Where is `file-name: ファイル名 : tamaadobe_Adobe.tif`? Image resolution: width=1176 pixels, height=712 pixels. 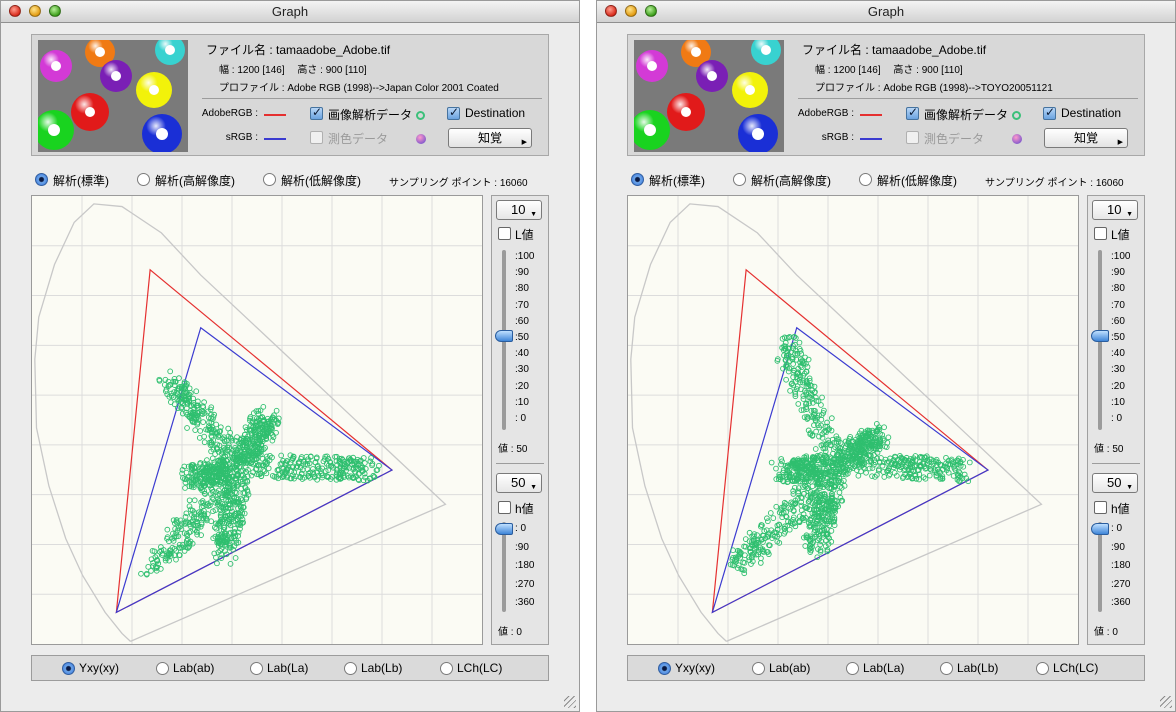
file-name: ファイル名 : tamaadobe_Adobe.tif is located at coordinates (894, 50).